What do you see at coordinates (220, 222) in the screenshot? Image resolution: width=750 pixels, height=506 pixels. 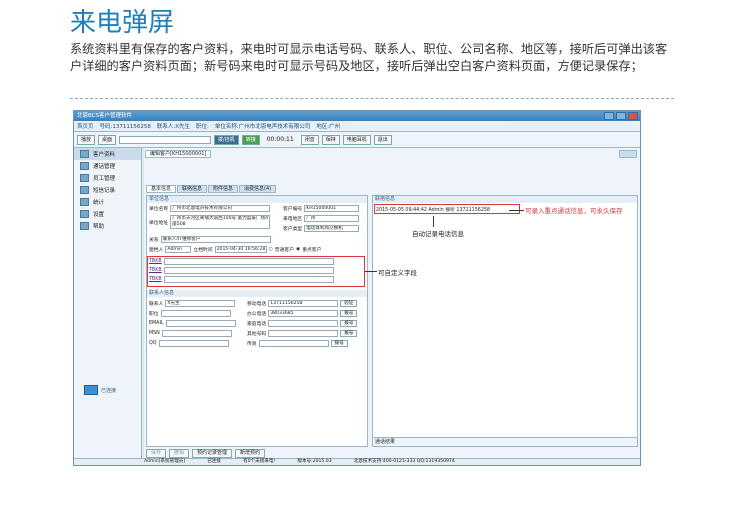 I see `address-field: 广州市天河区黄埔大道西100号 富力盈泰广场A座508` at bounding box center [220, 222].